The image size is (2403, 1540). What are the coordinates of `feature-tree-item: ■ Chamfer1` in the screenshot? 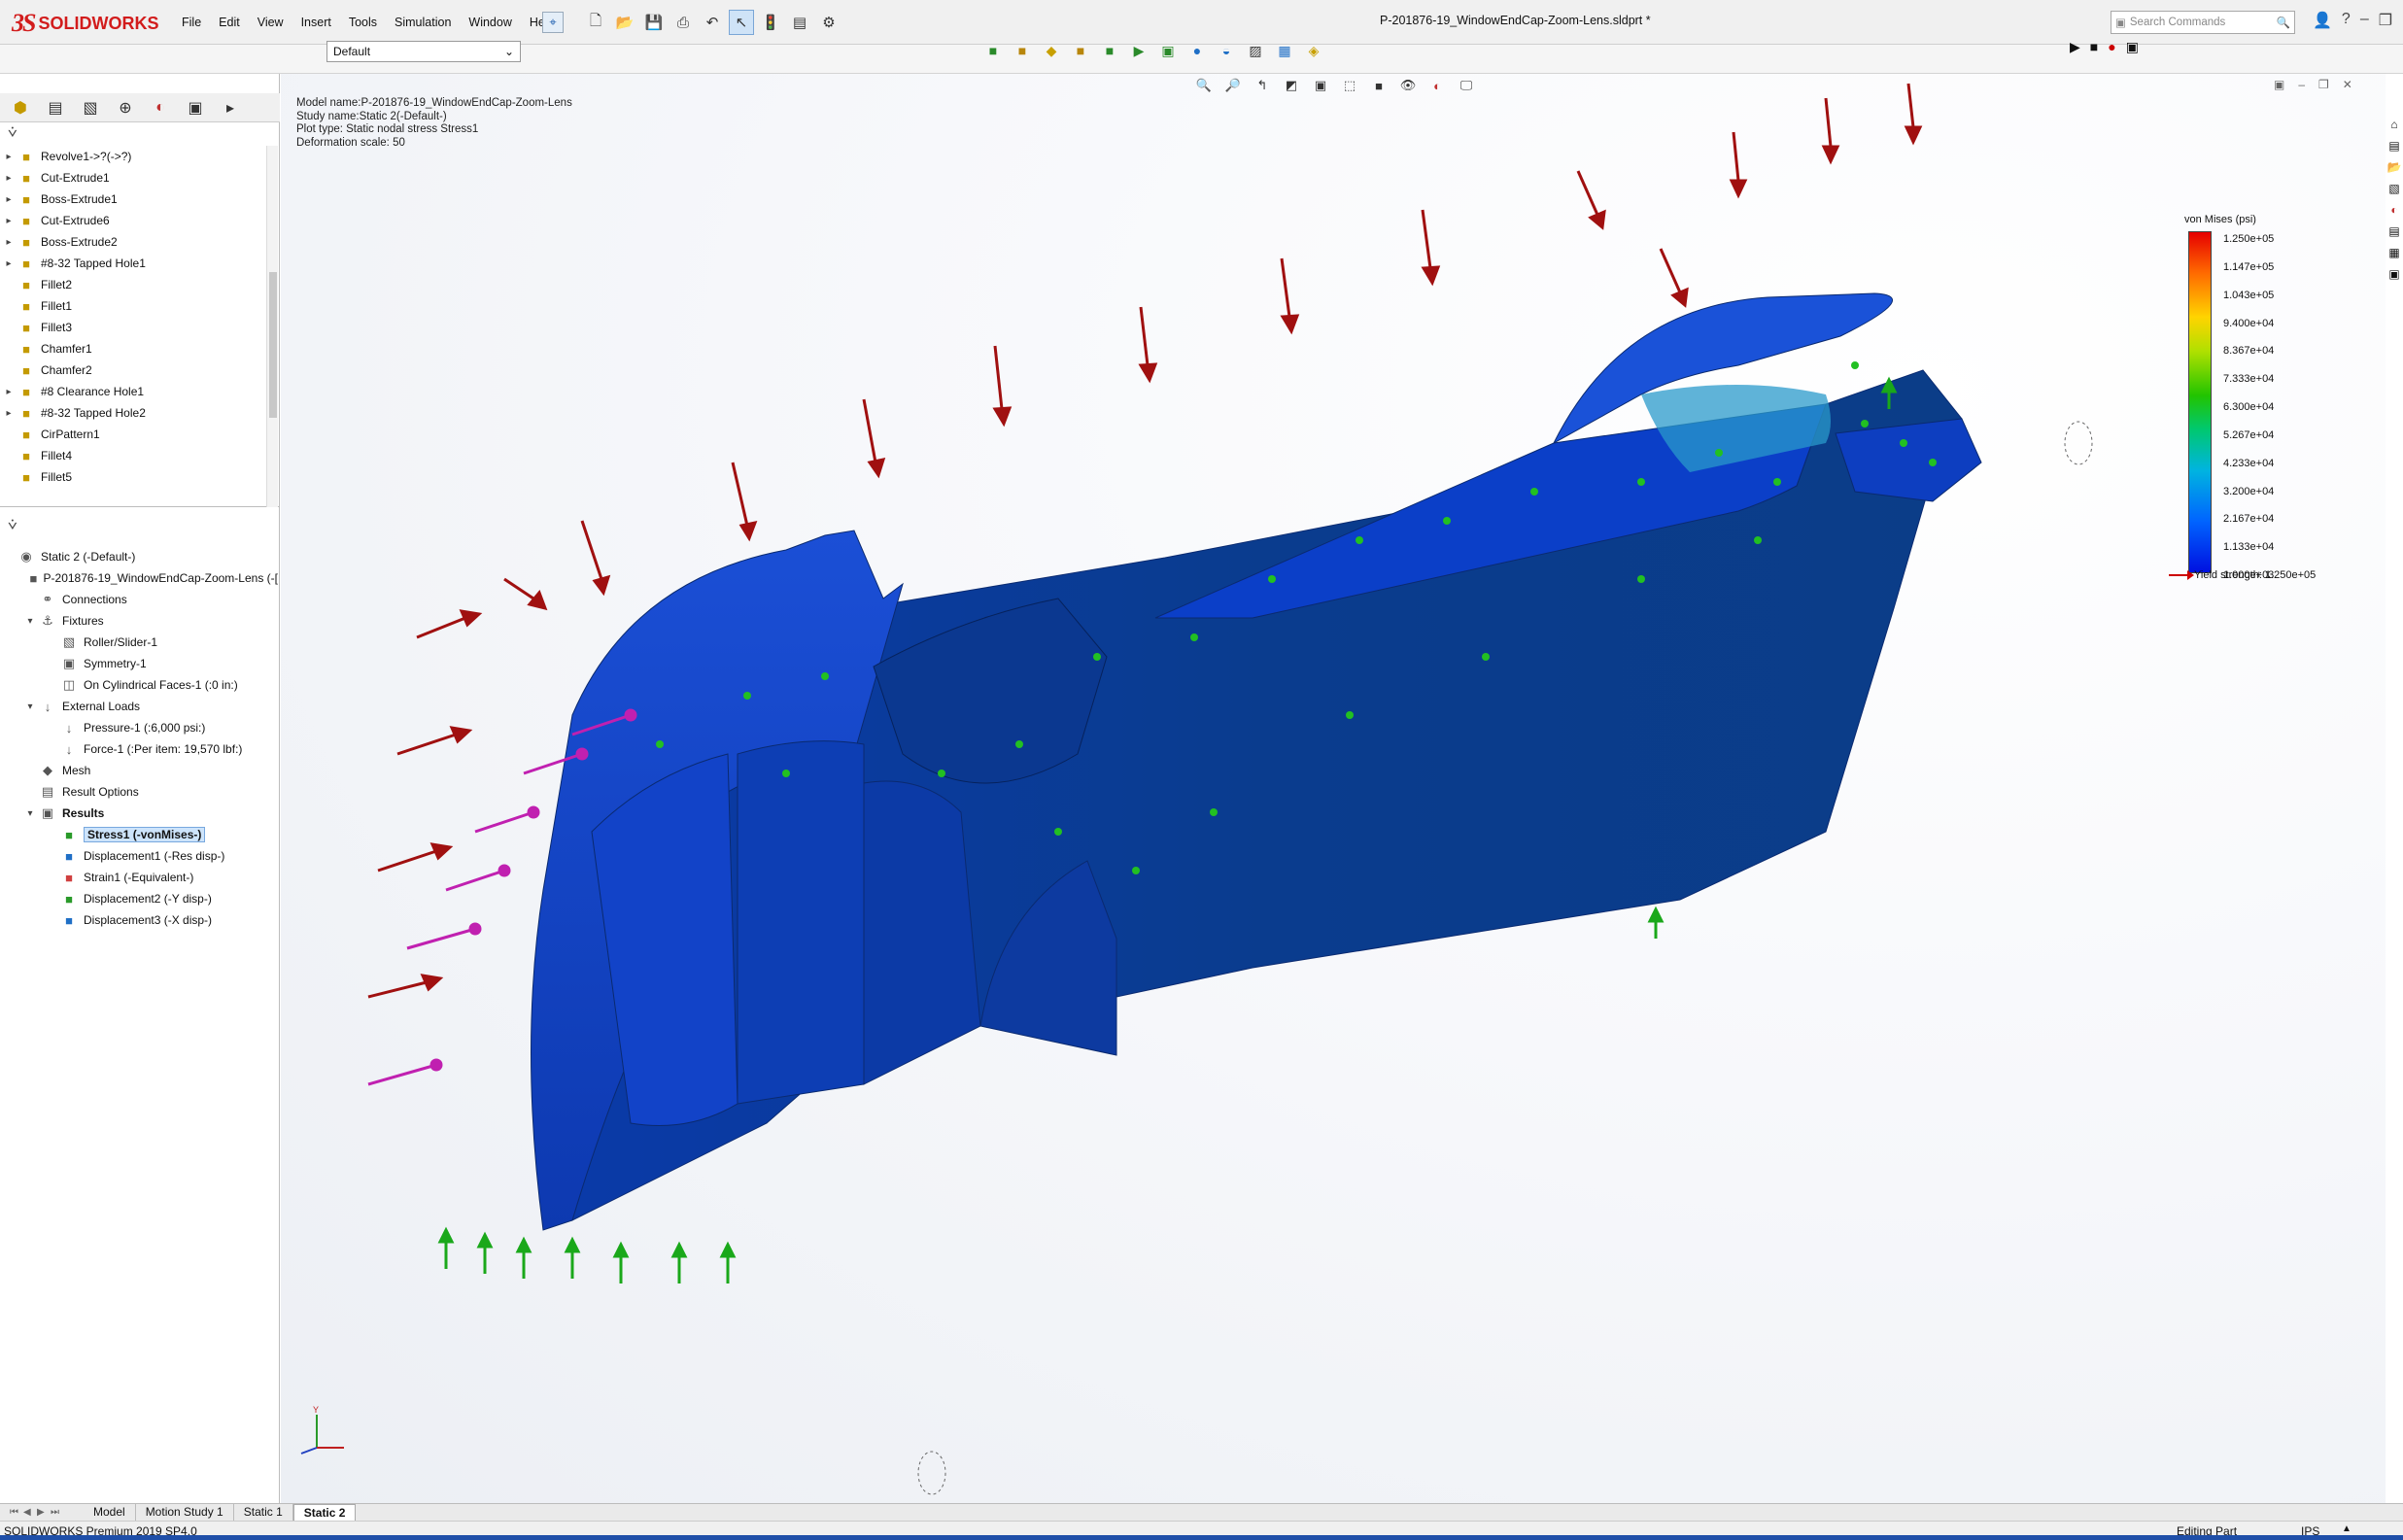 It's located at (133, 348).